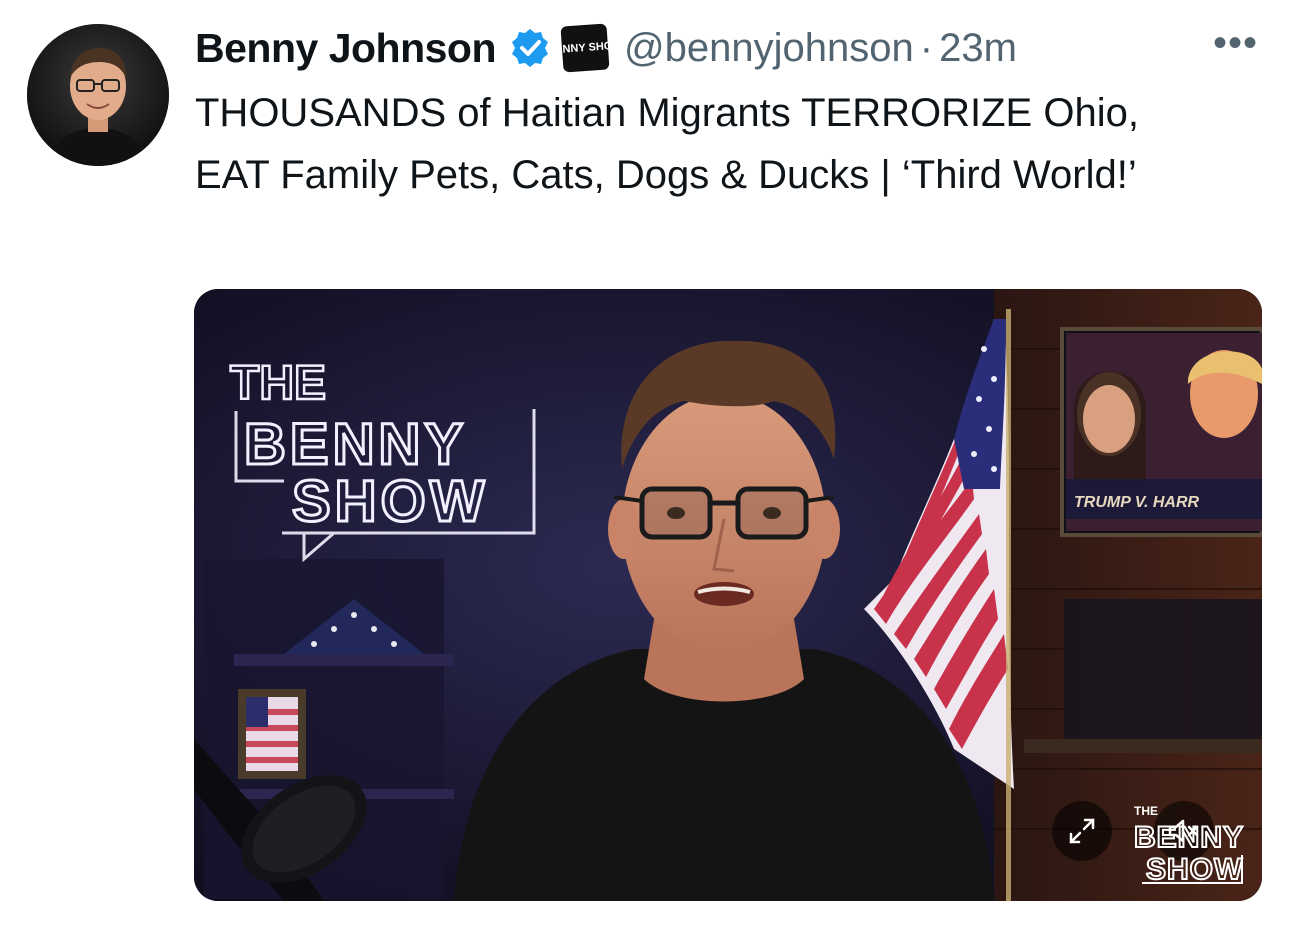  I want to click on expand-icon, so click(1082, 831).